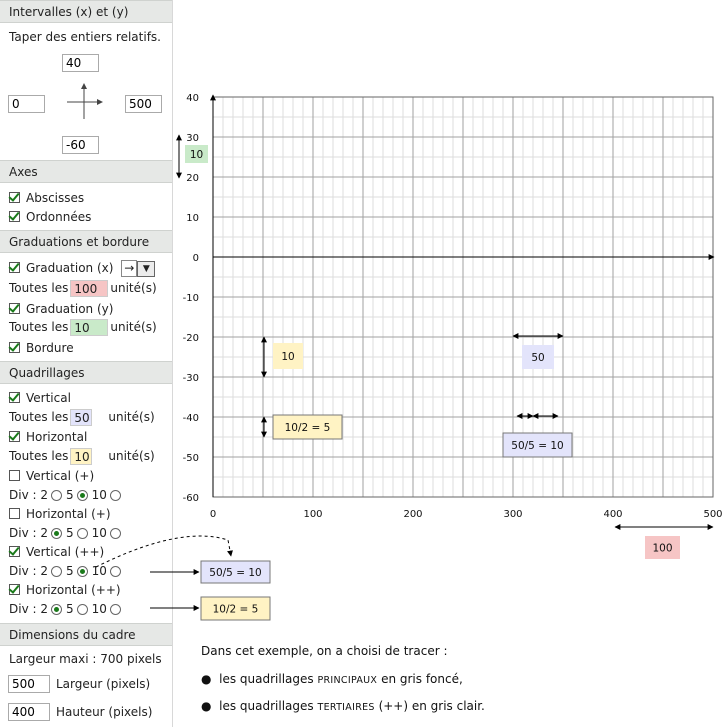 The image size is (722, 727). What do you see at coordinates (512, 514) in the screenshot?
I see `x-tick-label: 300` at bounding box center [512, 514].